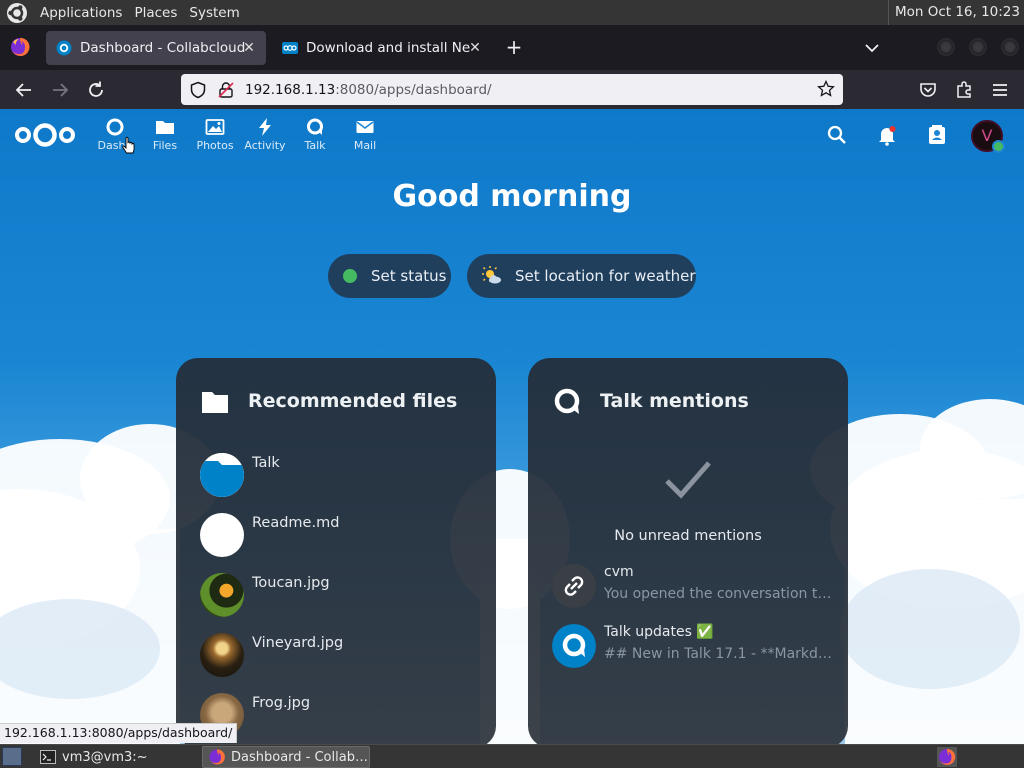 This screenshot has height=768, width=1024. Describe the element at coordinates (119, 733) in the screenshot. I see `link-status-url: 192.168.1.13:8080/apps/dashboard/` at that location.